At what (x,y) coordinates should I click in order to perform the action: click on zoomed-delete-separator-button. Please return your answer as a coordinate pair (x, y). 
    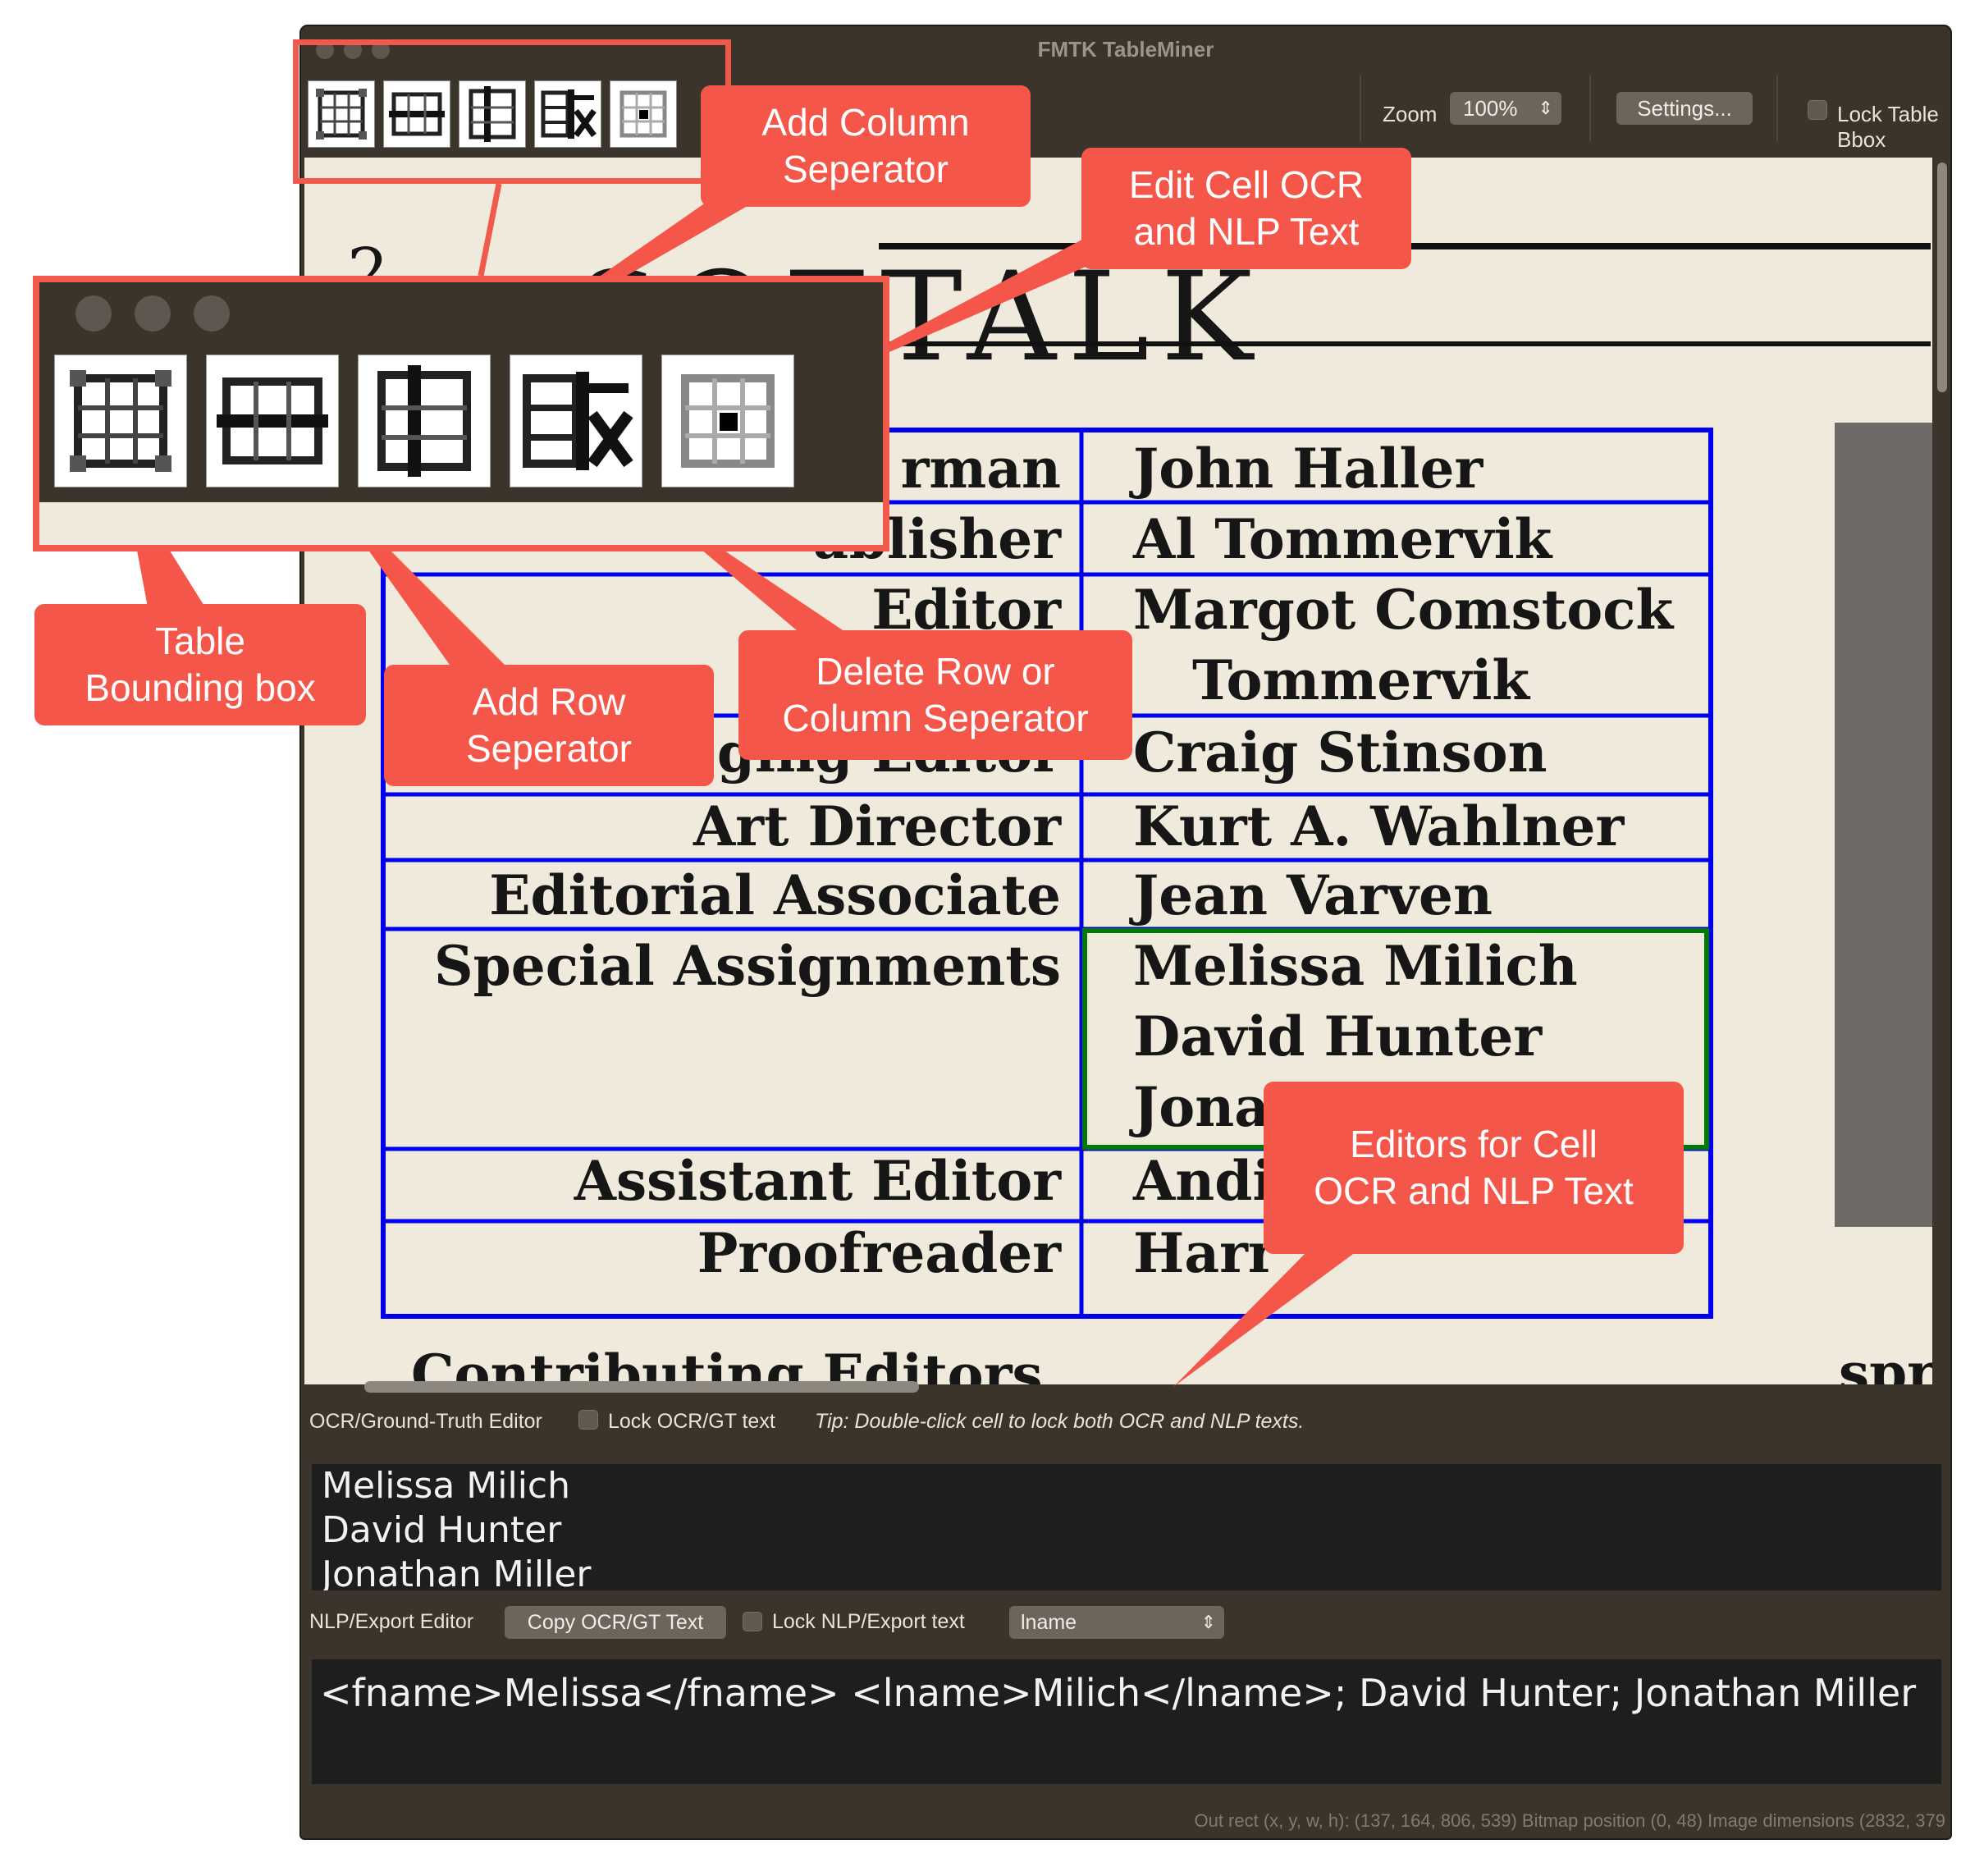
    Looking at the image, I should click on (576, 421).